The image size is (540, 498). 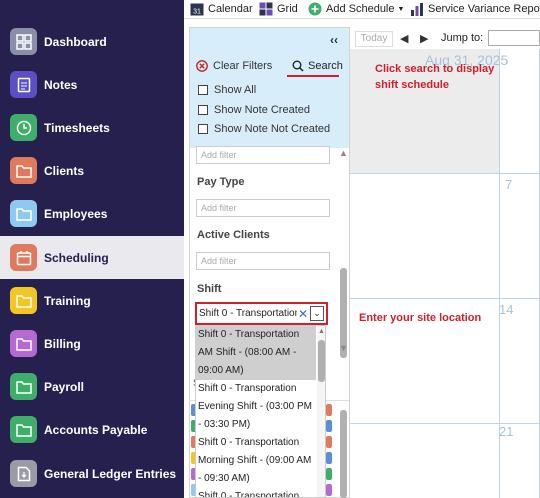 I want to click on dashboard-icon, so click(x=23, y=41).